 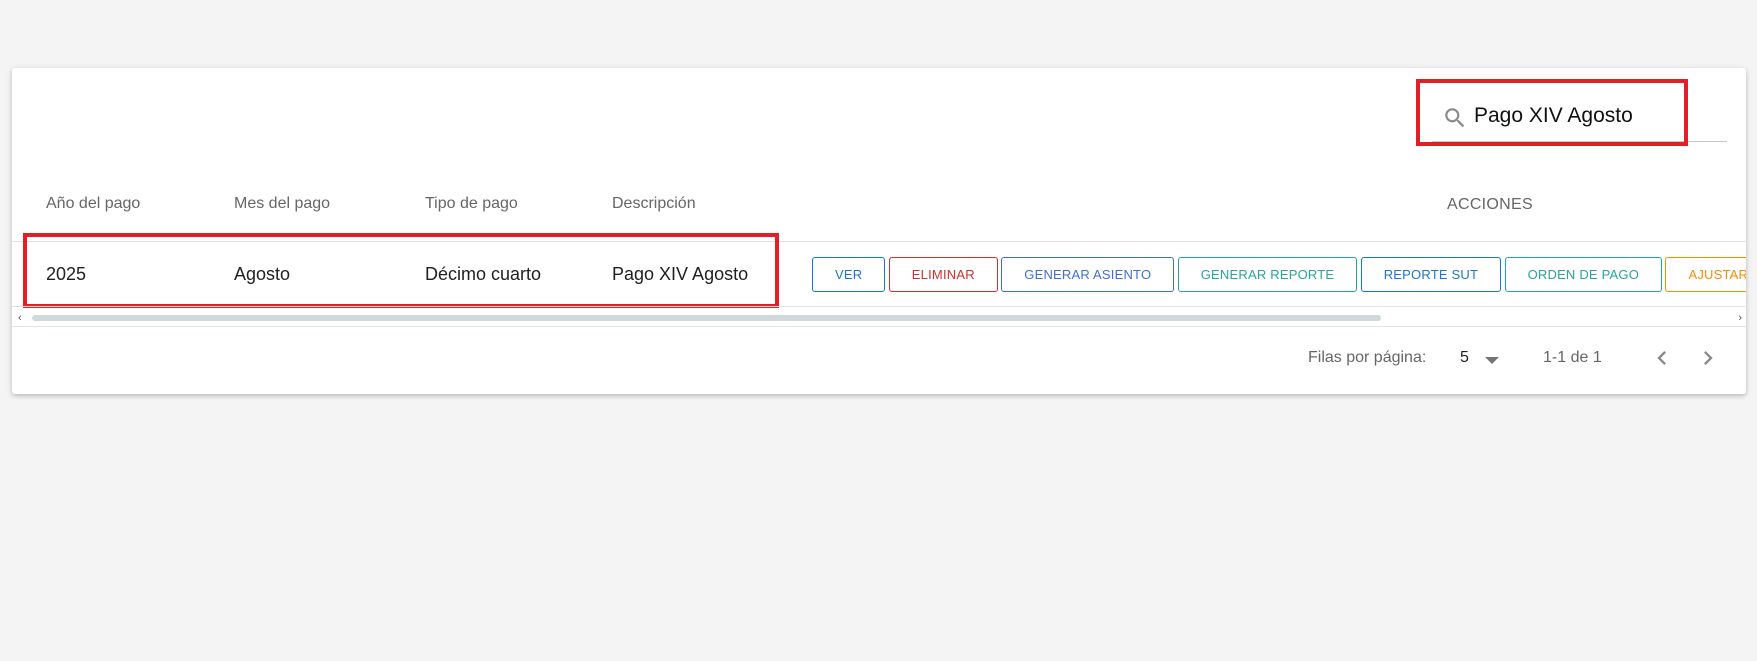 What do you see at coordinates (1267, 274) in the screenshot?
I see `generate-report-button: GENERAR REPORTE` at bounding box center [1267, 274].